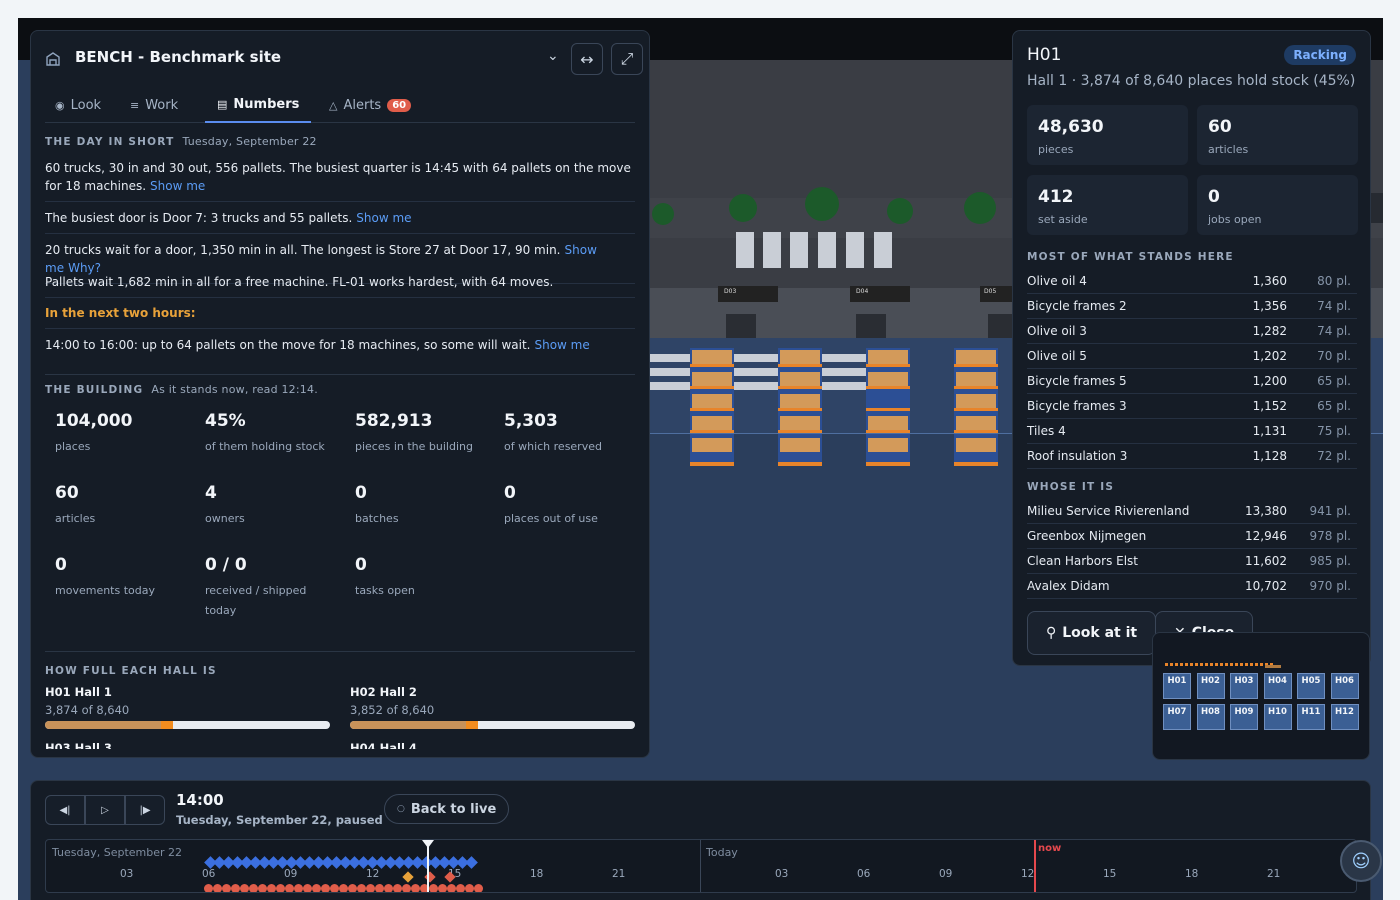 The height and width of the screenshot is (900, 1400). What do you see at coordinates (266, 104) in the screenshot?
I see `tab-label: Numbers` at bounding box center [266, 104].